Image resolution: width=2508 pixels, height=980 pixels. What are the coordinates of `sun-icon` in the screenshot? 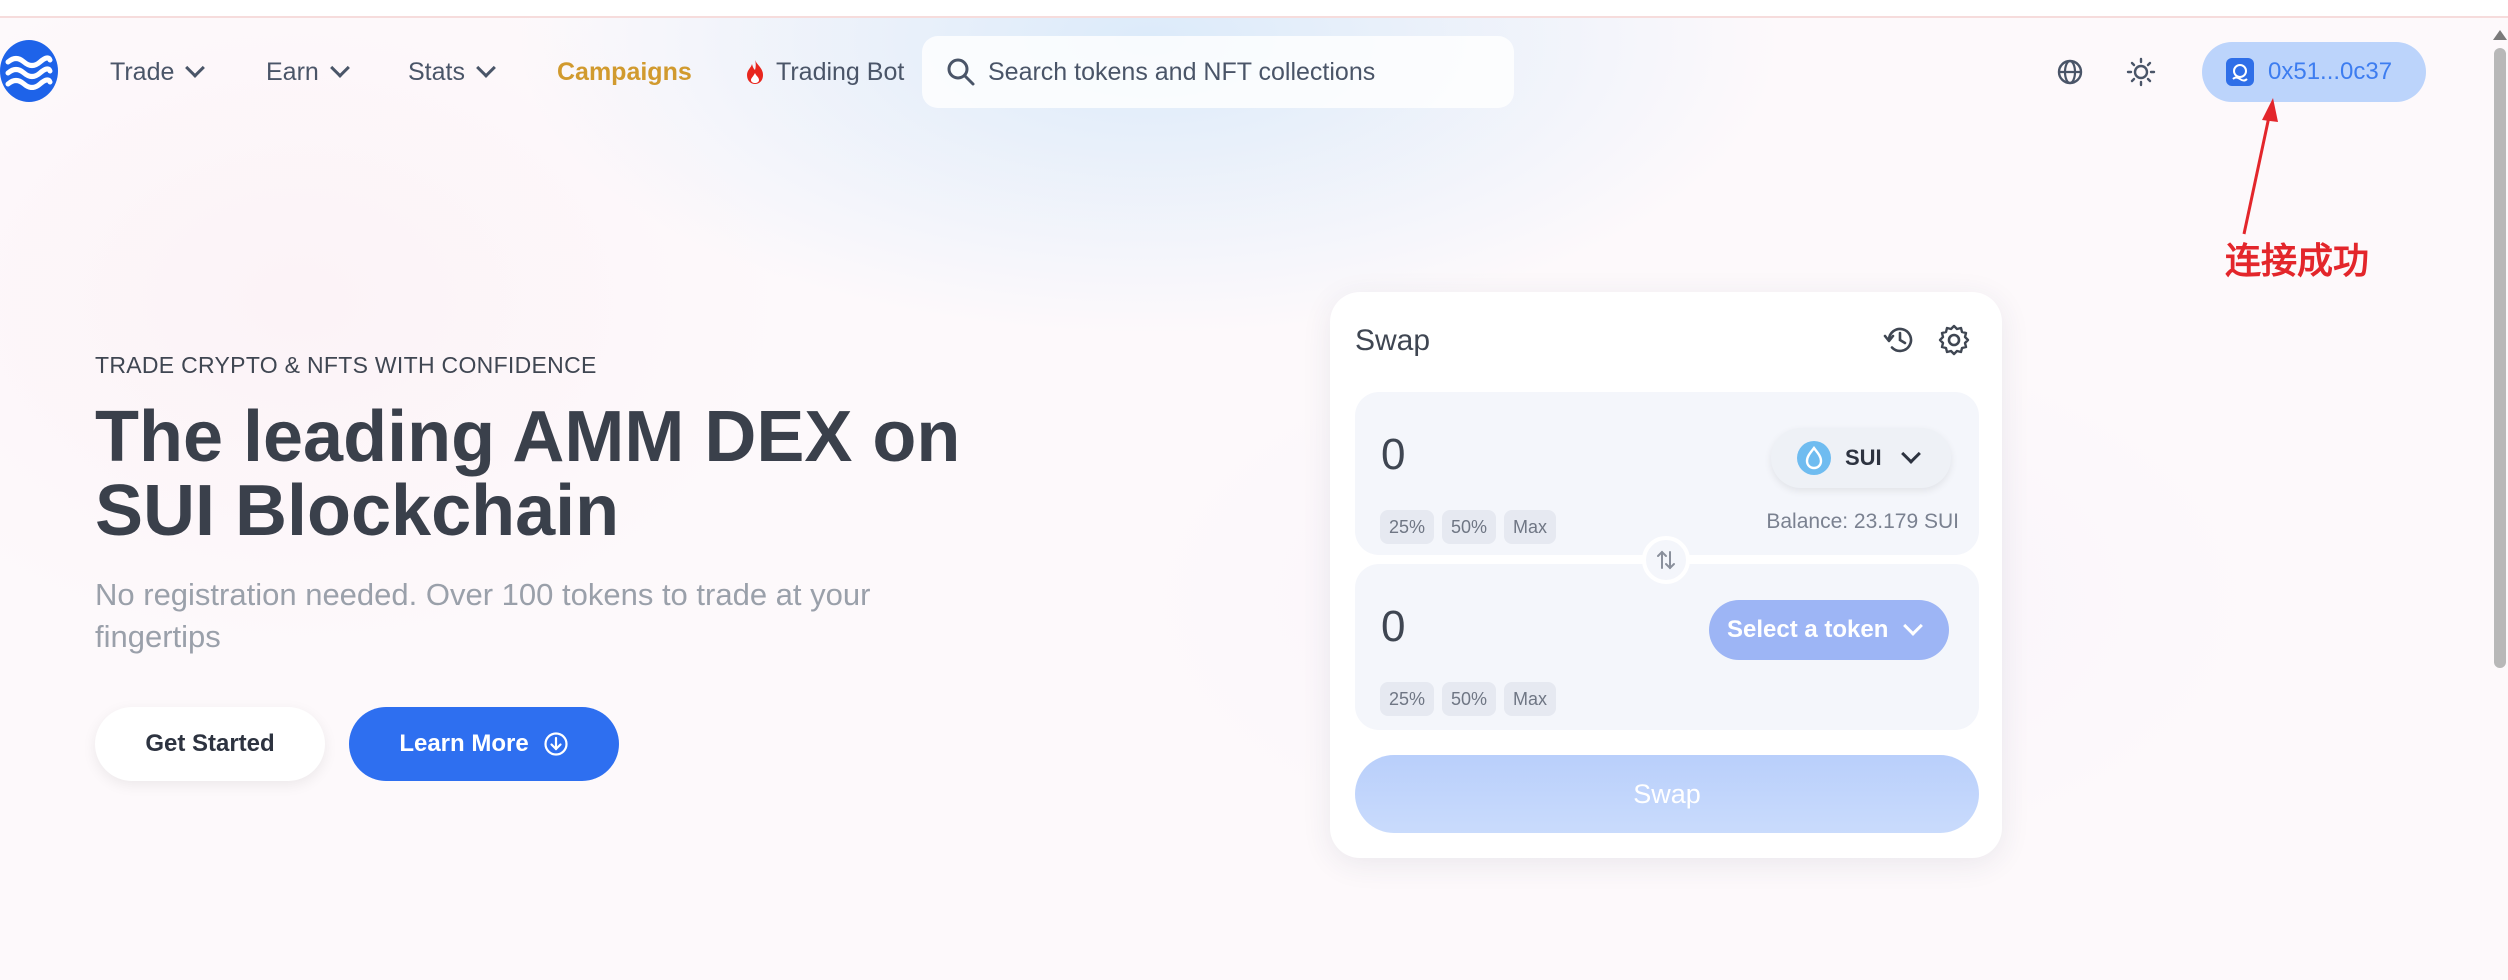 It's located at (2141, 72).